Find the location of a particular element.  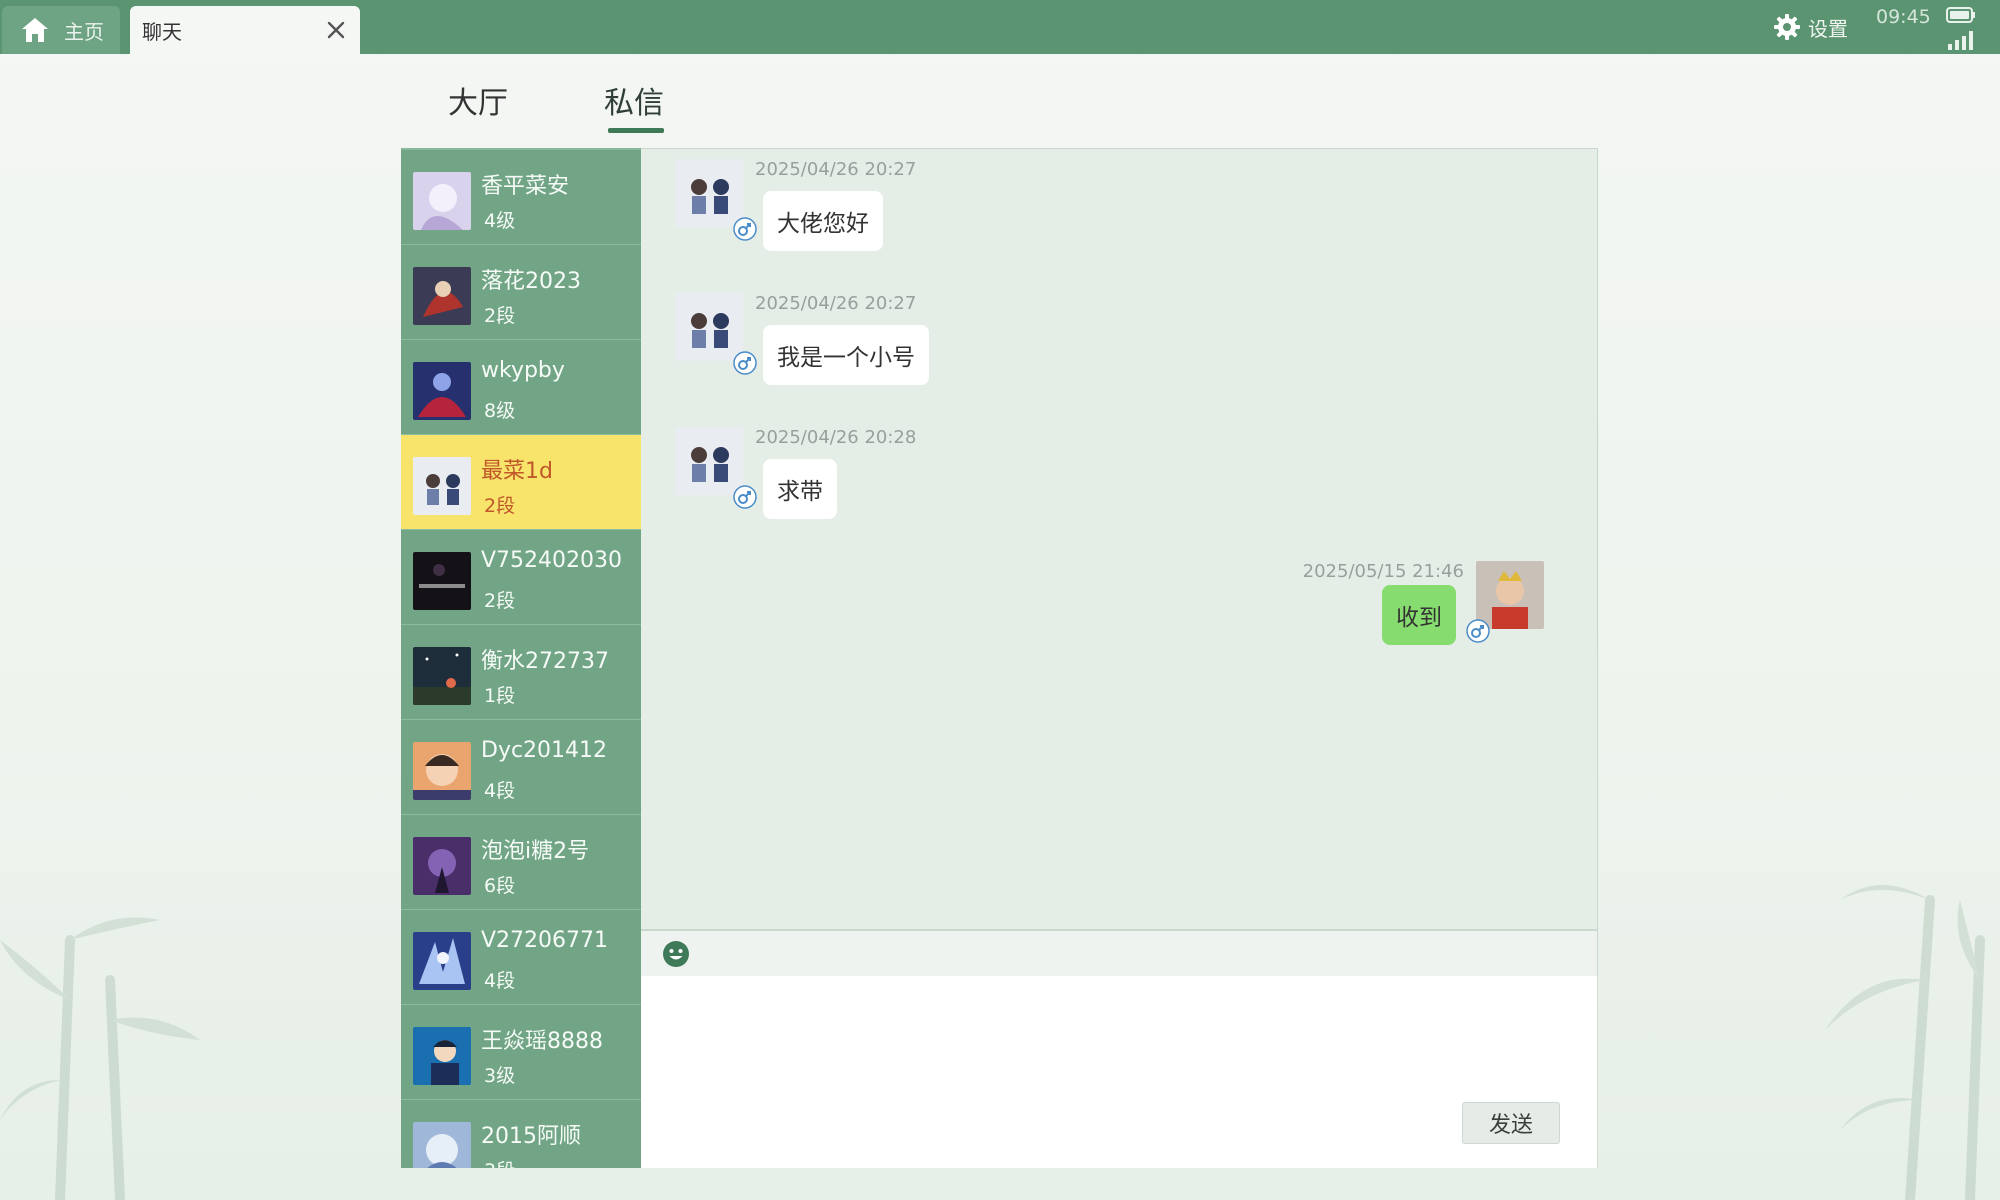

contact-item: V752402030 2段 is located at coordinates (521, 577).